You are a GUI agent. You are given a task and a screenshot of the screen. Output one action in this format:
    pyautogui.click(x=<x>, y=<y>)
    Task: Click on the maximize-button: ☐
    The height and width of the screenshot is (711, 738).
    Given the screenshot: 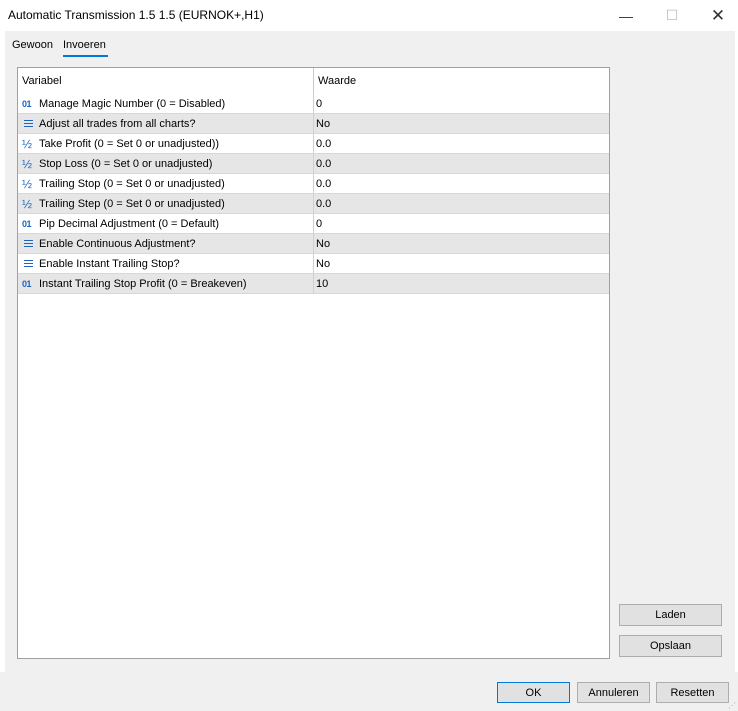 What is the action you would take?
    pyautogui.click(x=672, y=15)
    